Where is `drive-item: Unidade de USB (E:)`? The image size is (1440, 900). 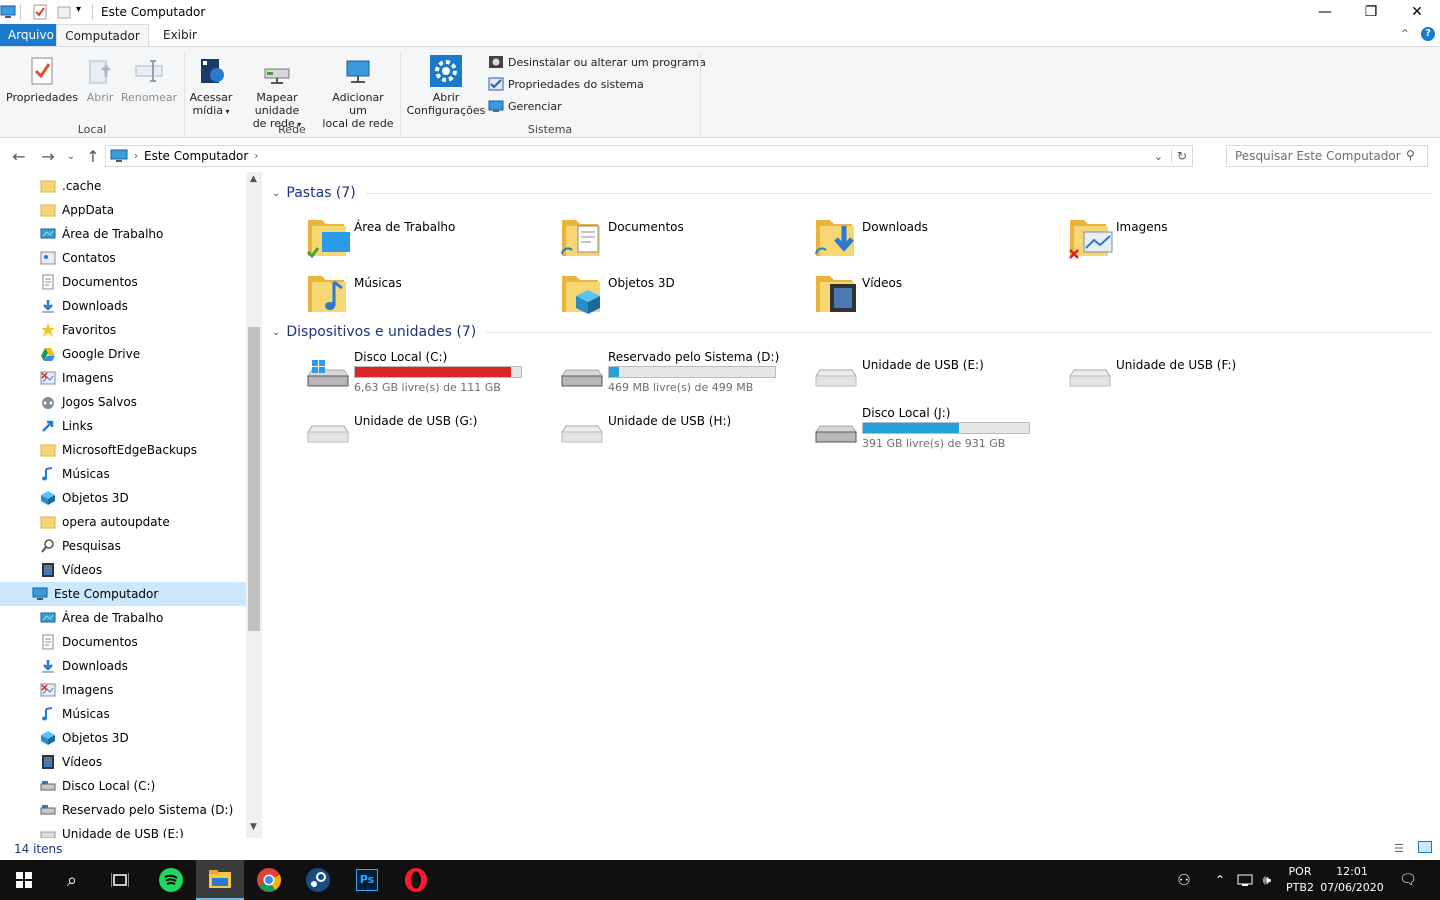
drive-item: Unidade de USB (E:) is located at coordinates (932, 376).